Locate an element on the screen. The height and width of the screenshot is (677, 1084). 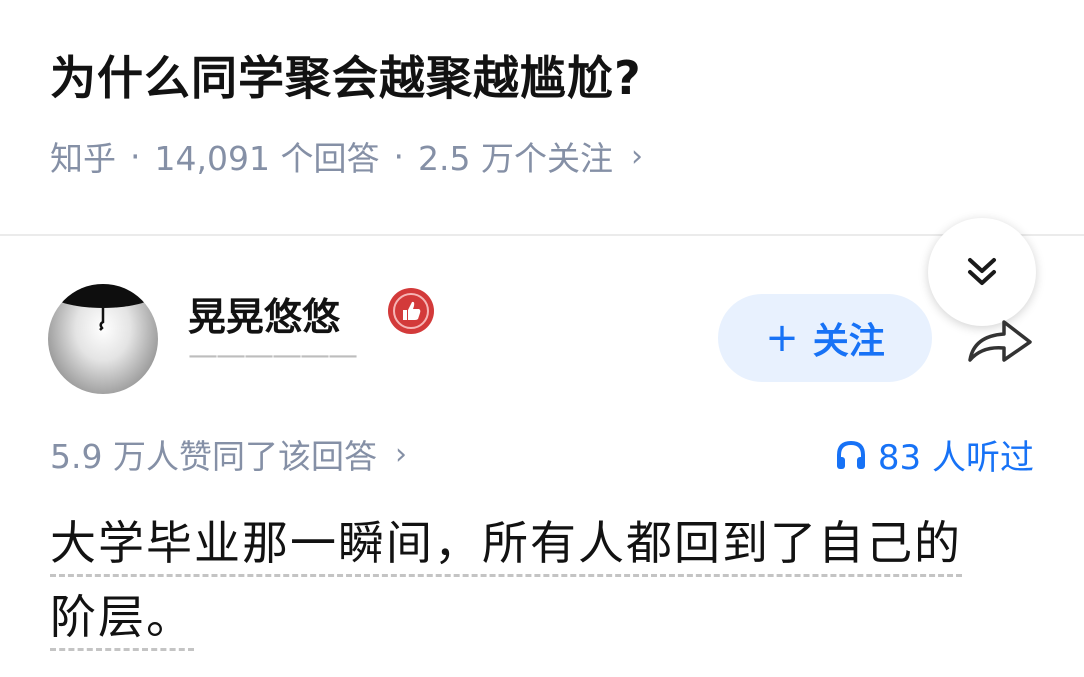
follow-label: 关注 is located at coordinates (848, 341).